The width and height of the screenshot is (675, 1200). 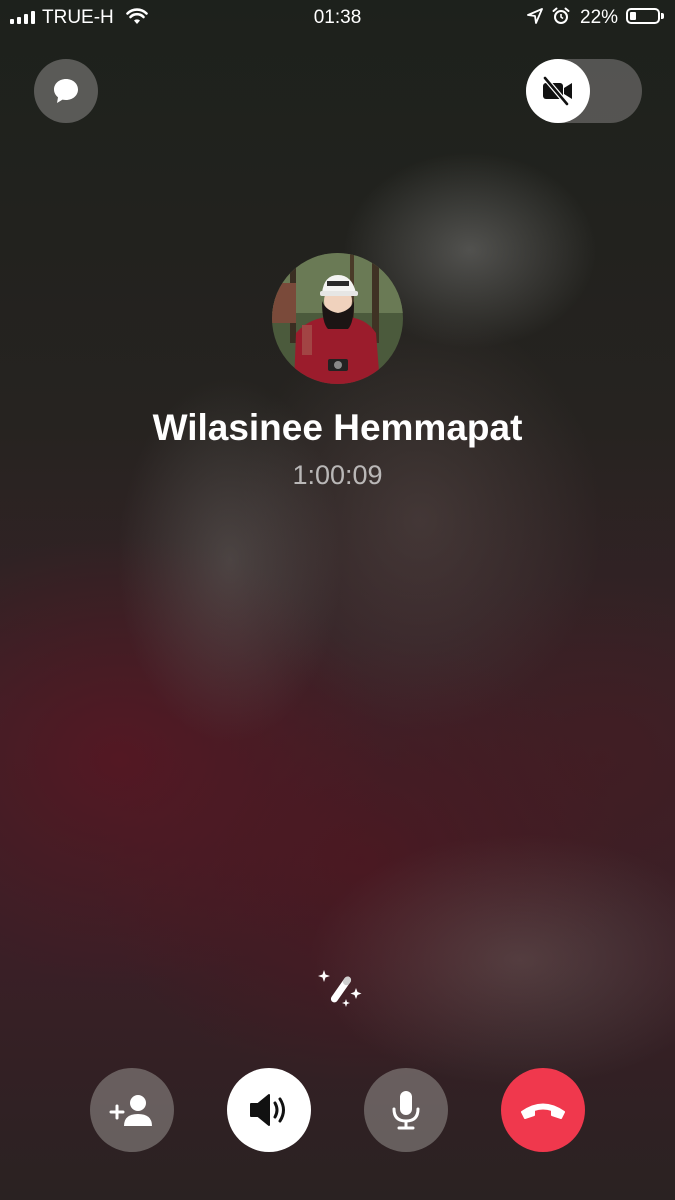 I want to click on add-person-icon, so click(x=130, y=1110).